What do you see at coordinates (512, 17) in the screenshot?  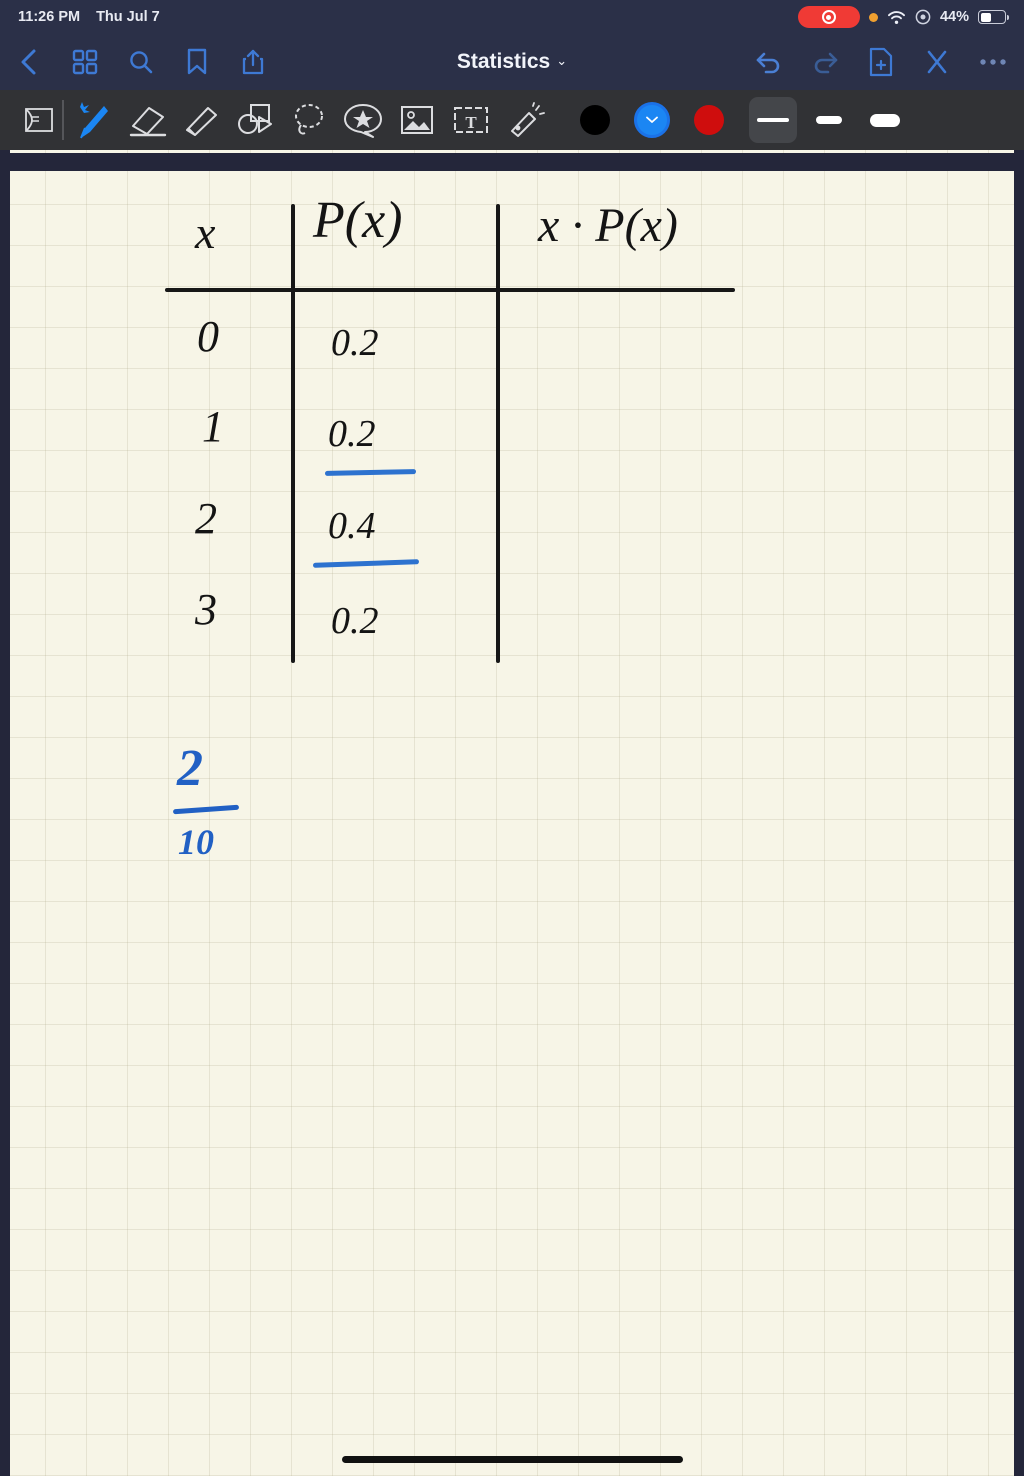 I see `status-bar: 11:26 PM Thu Jul 7 44%` at bounding box center [512, 17].